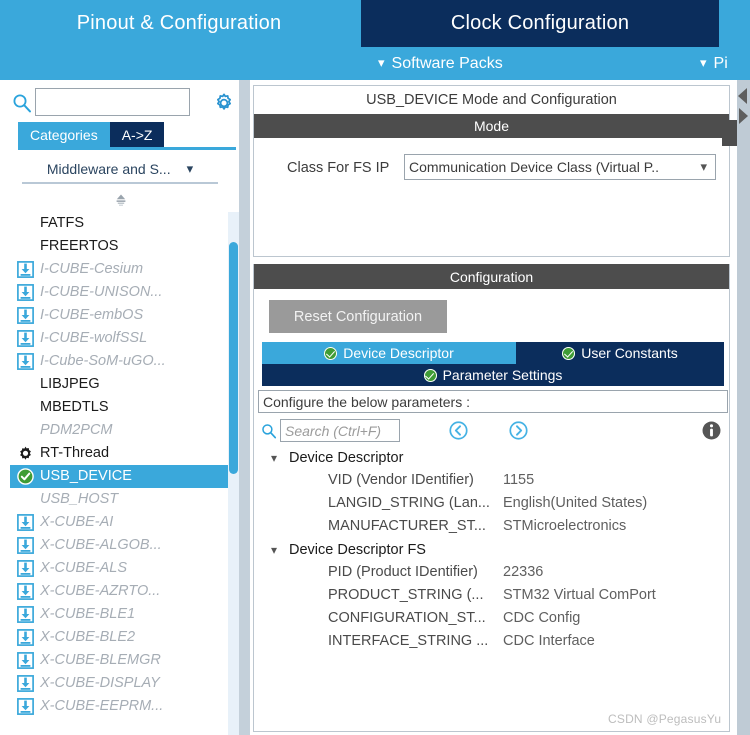  What do you see at coordinates (493, 641) in the screenshot?
I see `parameter-row: INTERFACE_STRING ... CDC Interface` at bounding box center [493, 641].